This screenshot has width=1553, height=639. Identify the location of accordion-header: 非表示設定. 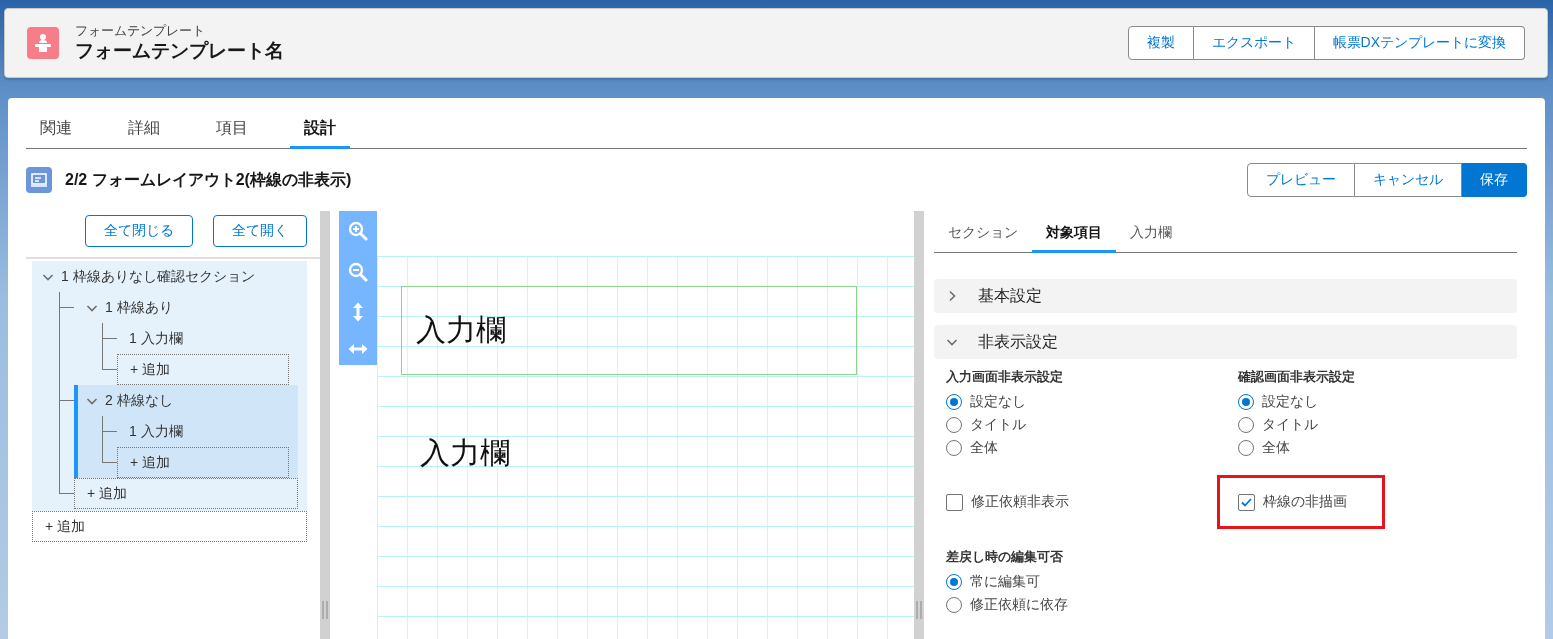
(1225, 342).